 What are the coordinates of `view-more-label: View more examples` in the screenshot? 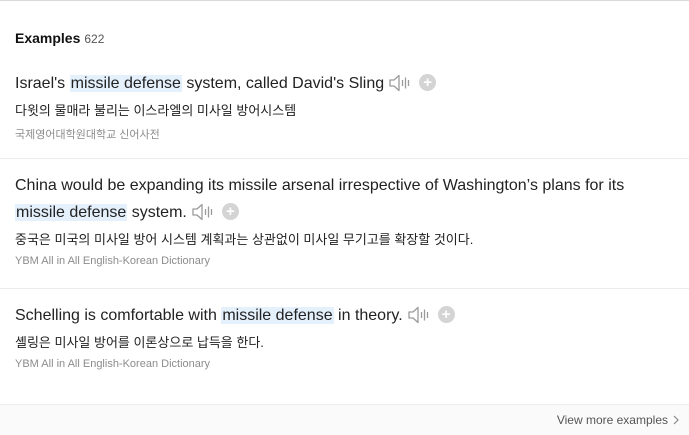 It's located at (612, 420).